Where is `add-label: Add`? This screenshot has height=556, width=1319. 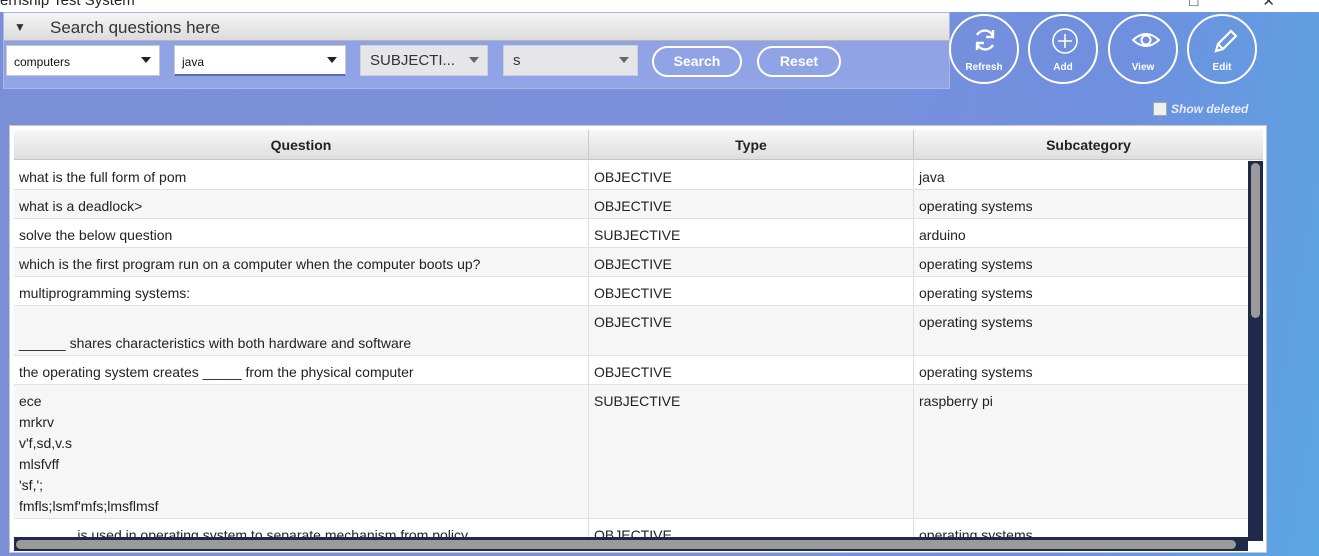
add-label: Add is located at coordinates (1063, 67).